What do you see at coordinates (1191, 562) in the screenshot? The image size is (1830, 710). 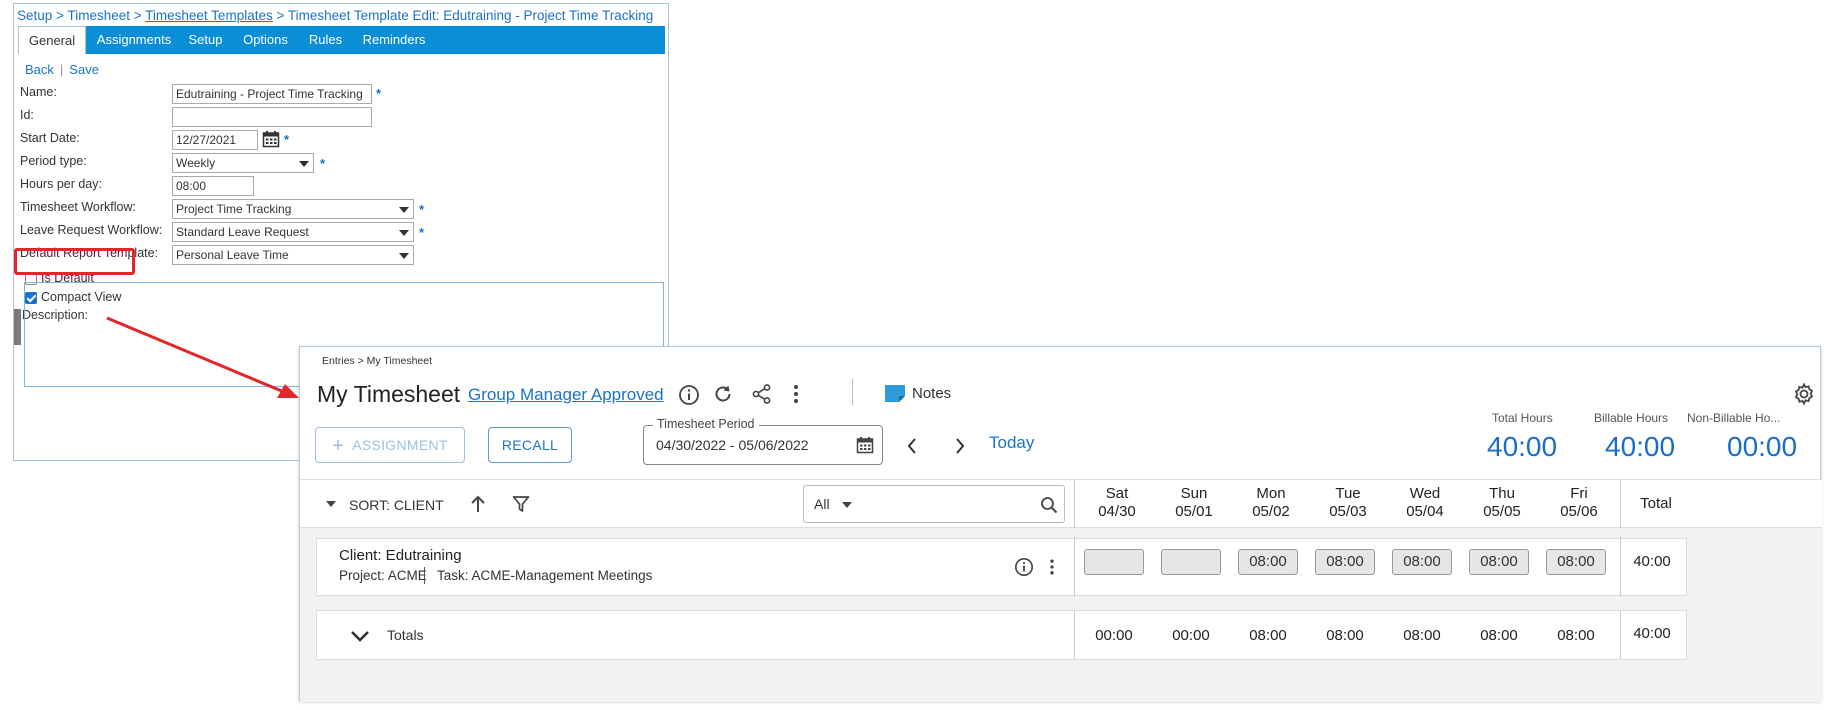 I see `hours-input-sun` at bounding box center [1191, 562].